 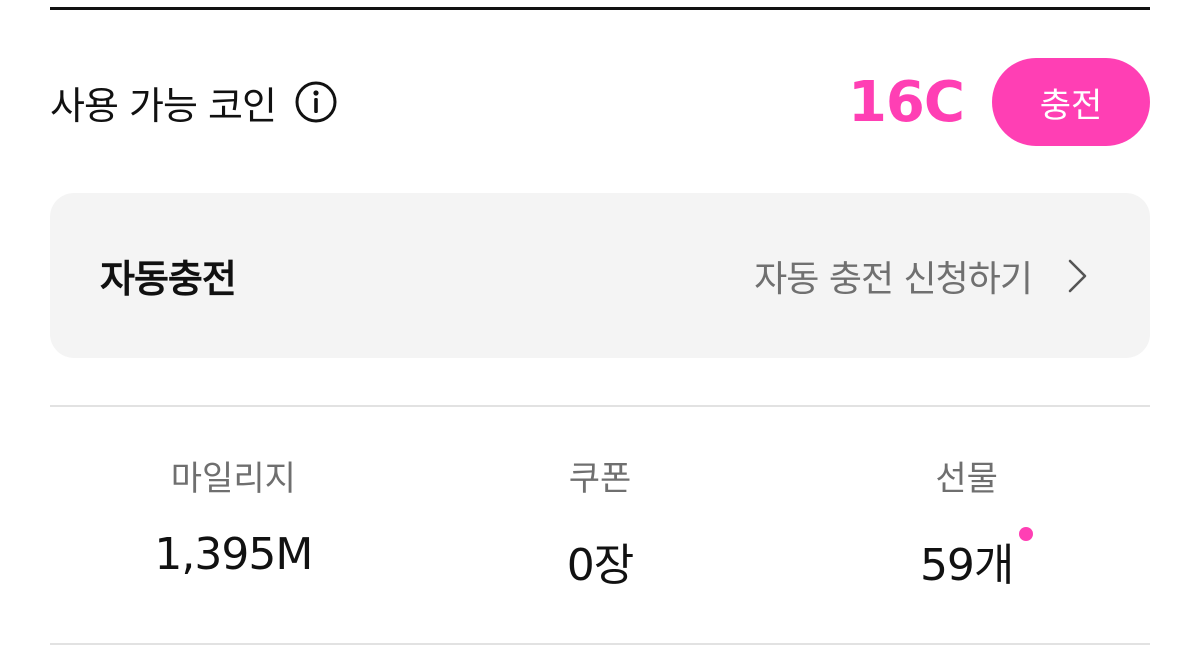 I want to click on chevron-right-icon, so click(x=1078, y=276).